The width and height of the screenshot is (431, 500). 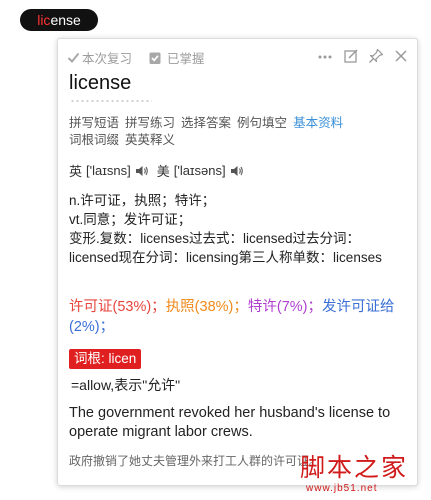 I want to click on phonetics-row: 英 ['laɪsns] 美 ['laɪsəns], so click(x=160, y=170).